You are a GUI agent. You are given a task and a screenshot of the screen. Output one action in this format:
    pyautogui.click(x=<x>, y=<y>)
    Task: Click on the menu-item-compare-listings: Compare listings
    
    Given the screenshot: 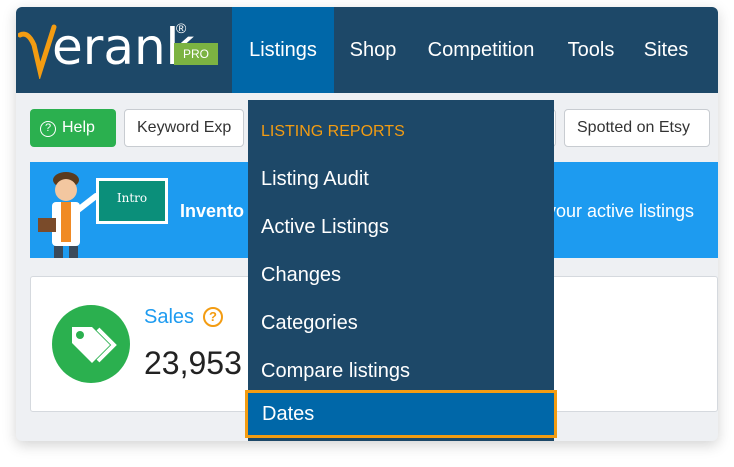 What is the action you would take?
    pyautogui.click(x=401, y=371)
    